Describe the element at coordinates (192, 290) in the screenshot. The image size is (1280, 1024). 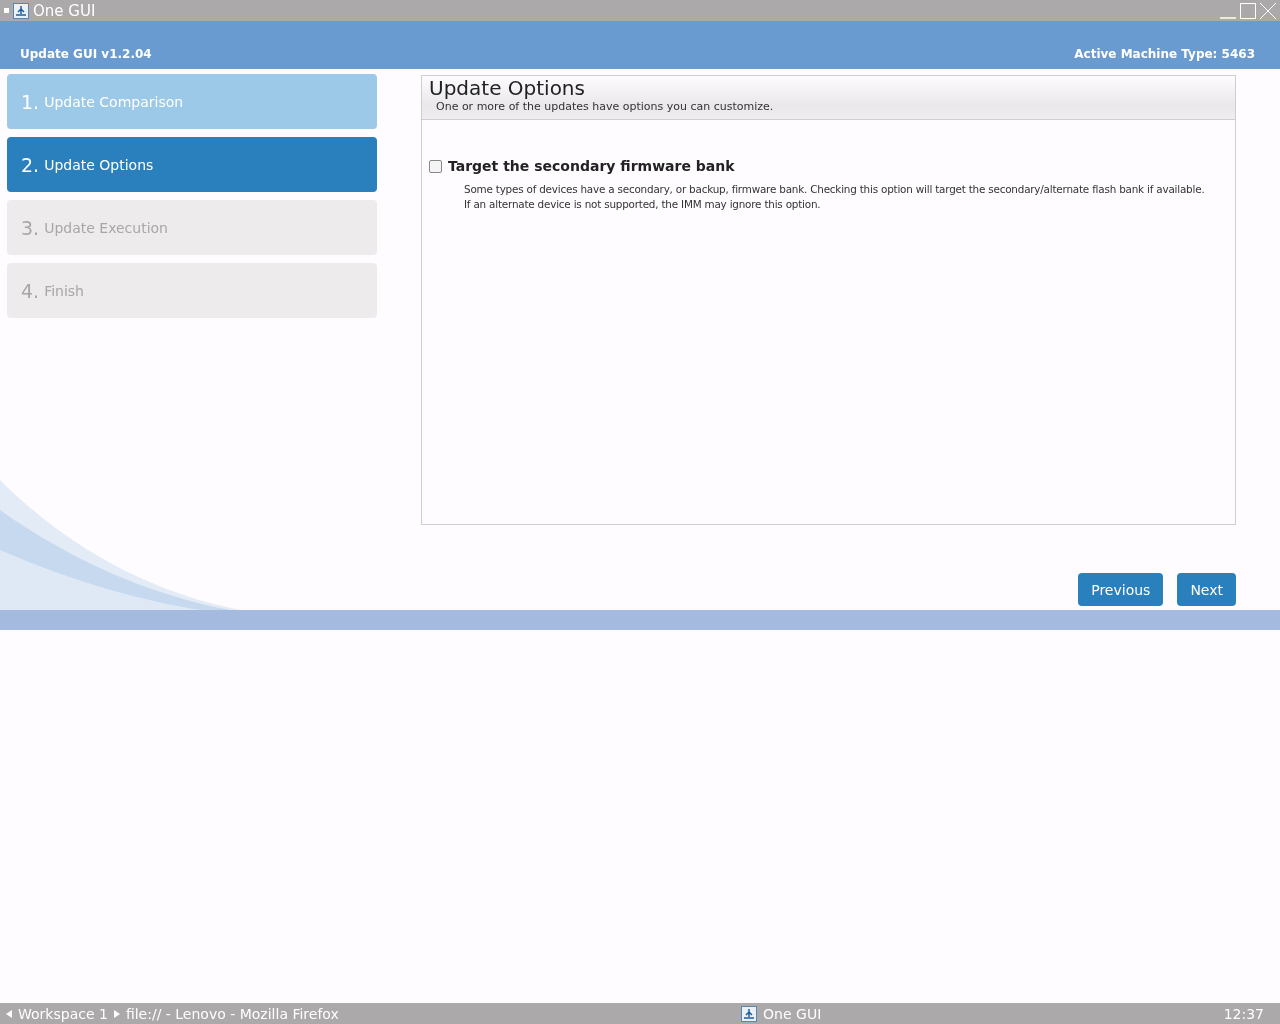
I see `wizard-step: 4. Finish` at that location.